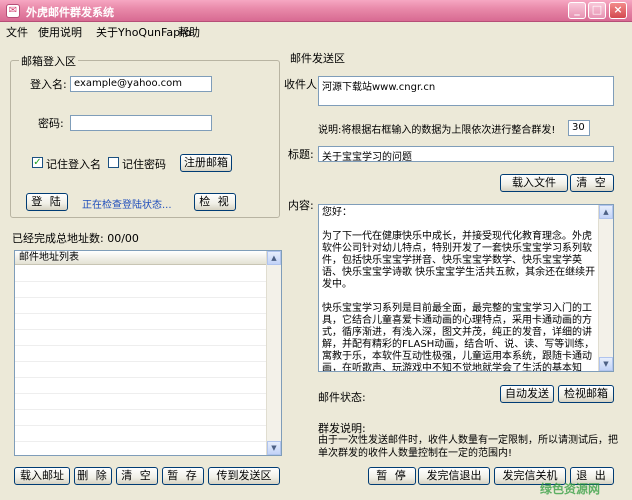 The image size is (632, 500). What do you see at coordinates (316, 31) in the screenshot?
I see `menu-bar: 文件 使用说明 关于YhoQunFapro 帮助` at bounding box center [316, 31].